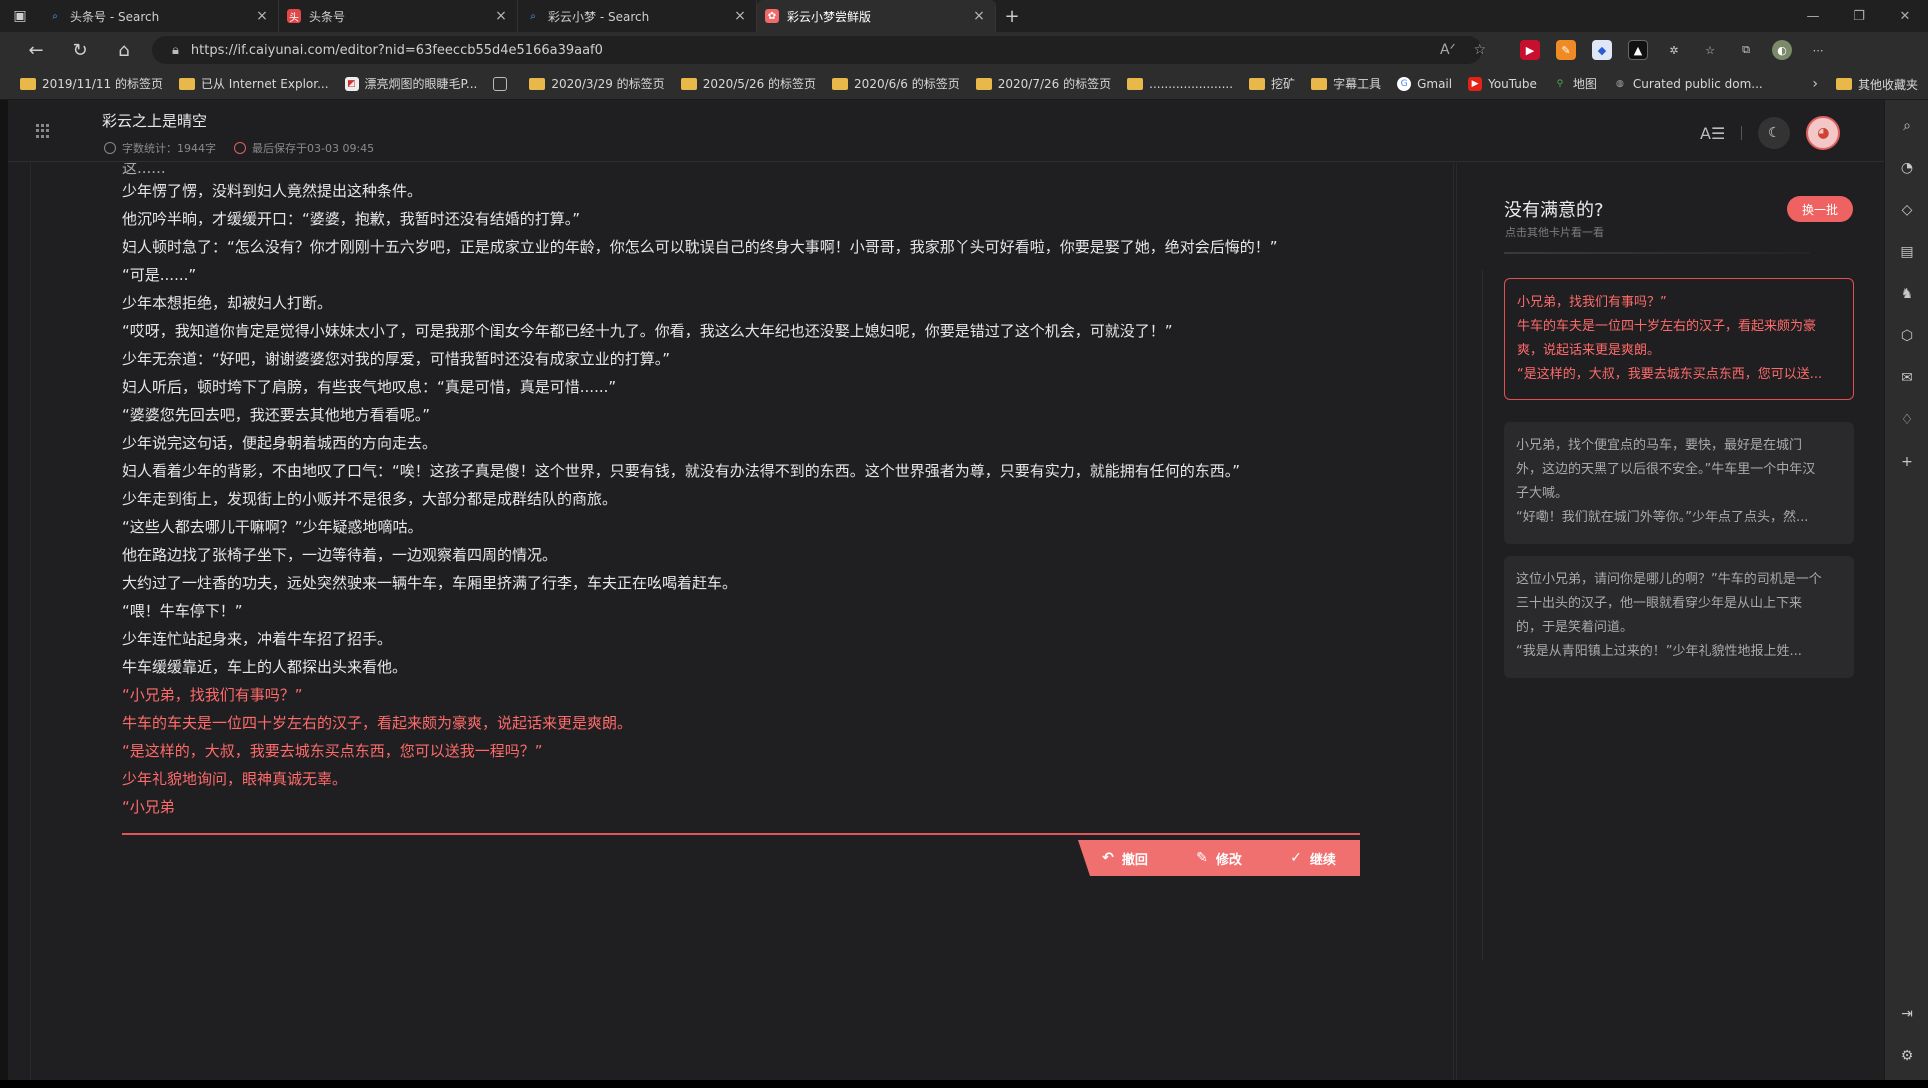 Image resolution: width=1928 pixels, height=1088 pixels. What do you see at coordinates (1907, 1014) in the screenshot?
I see `sidebar-toggle-icon: ⇥` at bounding box center [1907, 1014].